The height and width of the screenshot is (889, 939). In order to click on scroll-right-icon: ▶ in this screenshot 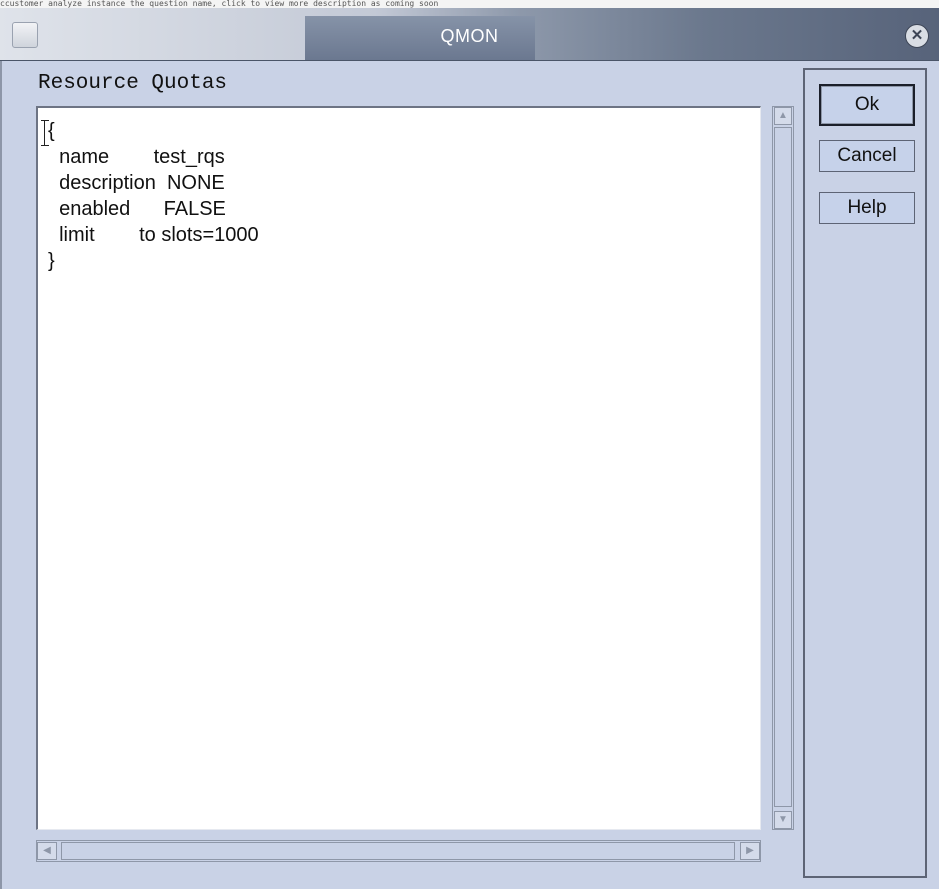, I will do `click(750, 851)`.